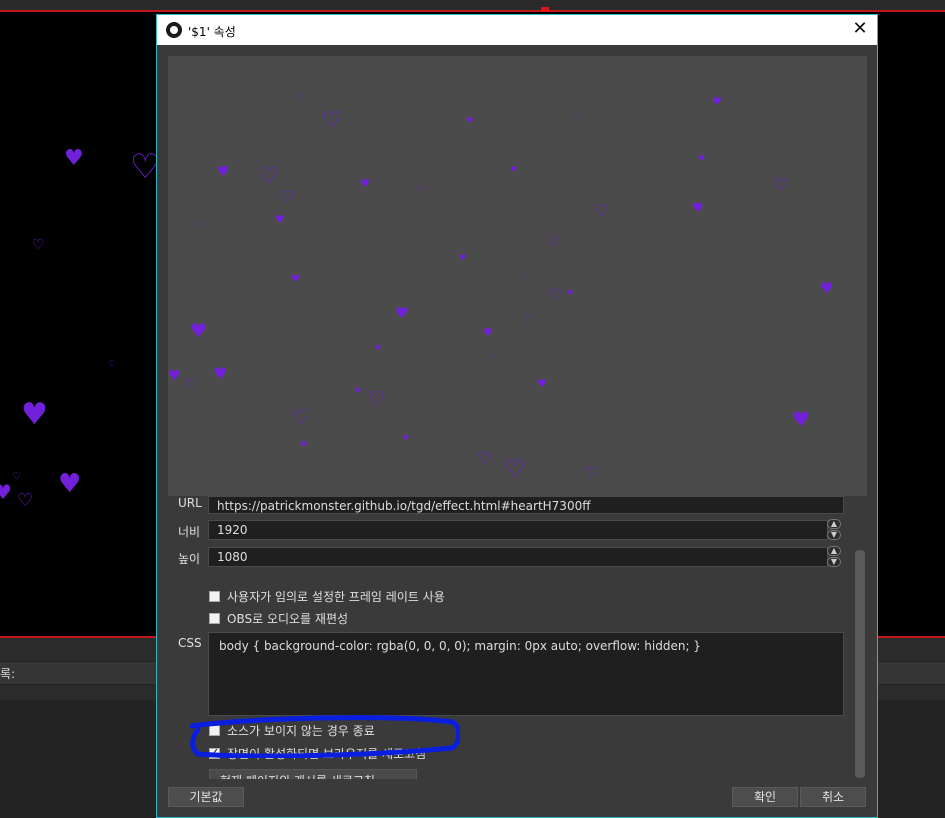  I want to click on custom-fps-option: 사용자가 임의로 설정한 프레임 레이트 사용, so click(327, 596).